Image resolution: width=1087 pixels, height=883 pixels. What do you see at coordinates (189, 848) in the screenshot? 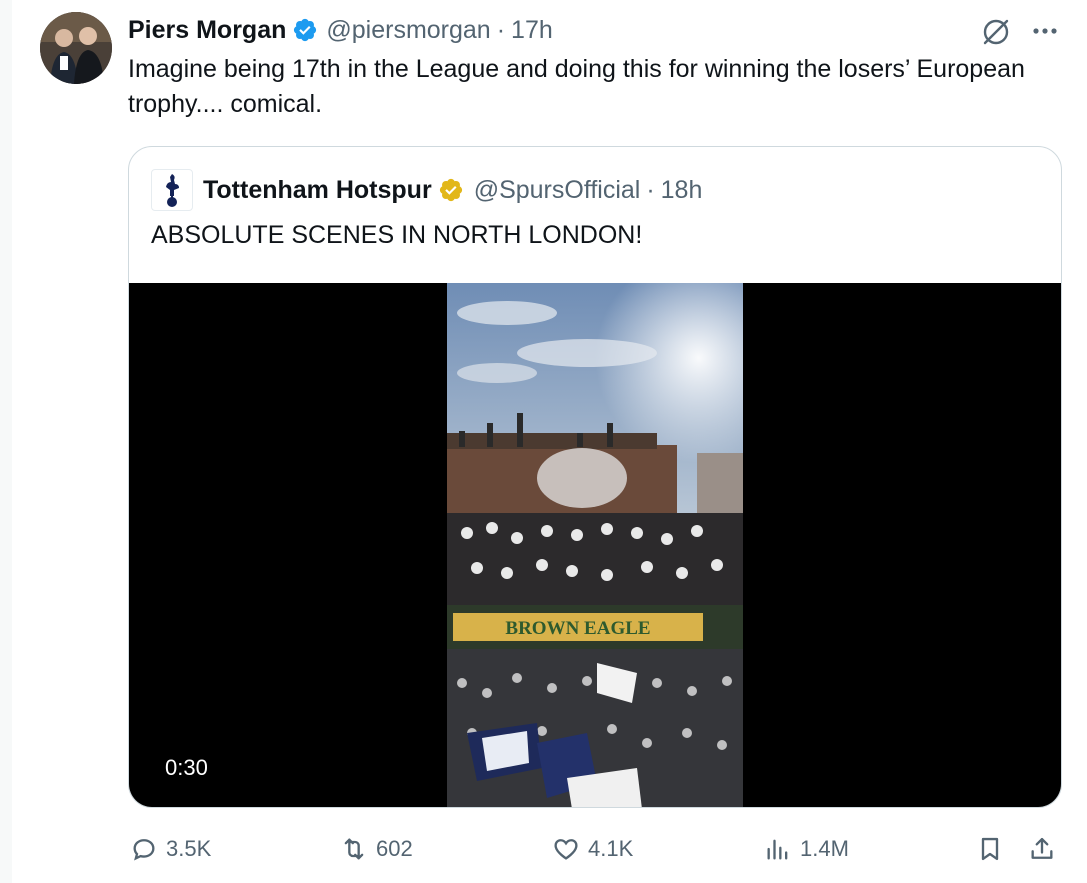
I see `reply-count: 3.5K` at bounding box center [189, 848].